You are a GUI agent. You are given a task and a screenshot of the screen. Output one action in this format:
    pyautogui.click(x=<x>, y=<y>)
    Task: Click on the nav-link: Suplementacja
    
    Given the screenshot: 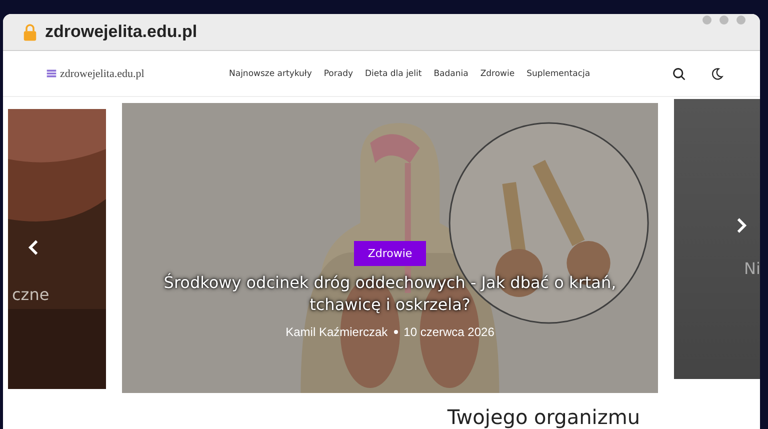 What is the action you would take?
    pyautogui.click(x=558, y=73)
    